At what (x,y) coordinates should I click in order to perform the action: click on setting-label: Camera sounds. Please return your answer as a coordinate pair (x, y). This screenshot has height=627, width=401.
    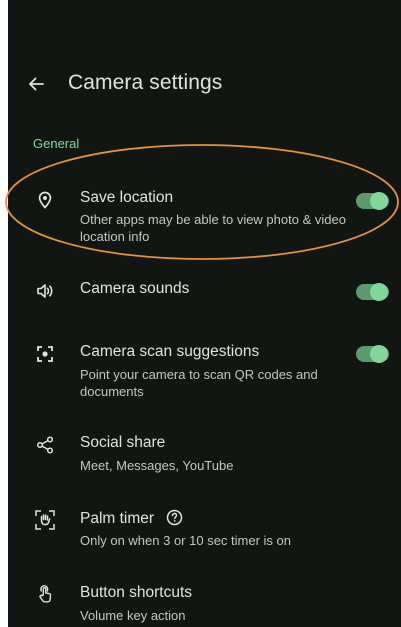
    Looking at the image, I should click on (135, 288).